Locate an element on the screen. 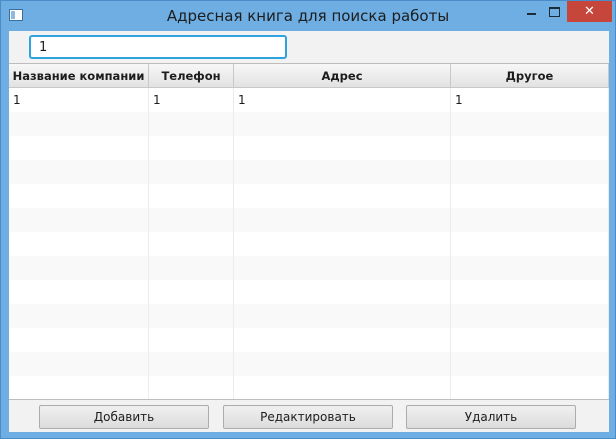  cell-company: 1 is located at coordinates (79, 100).